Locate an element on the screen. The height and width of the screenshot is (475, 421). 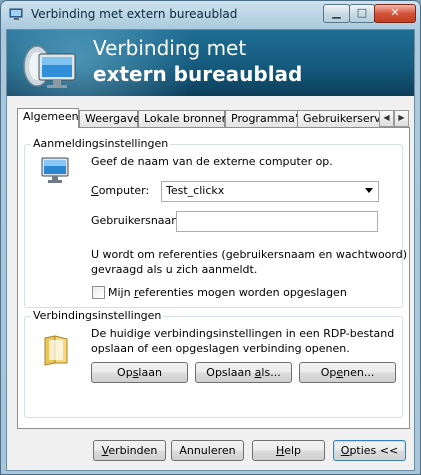
logon-settings-title: Aanmeldingsinstellingen is located at coordinates (101, 143).